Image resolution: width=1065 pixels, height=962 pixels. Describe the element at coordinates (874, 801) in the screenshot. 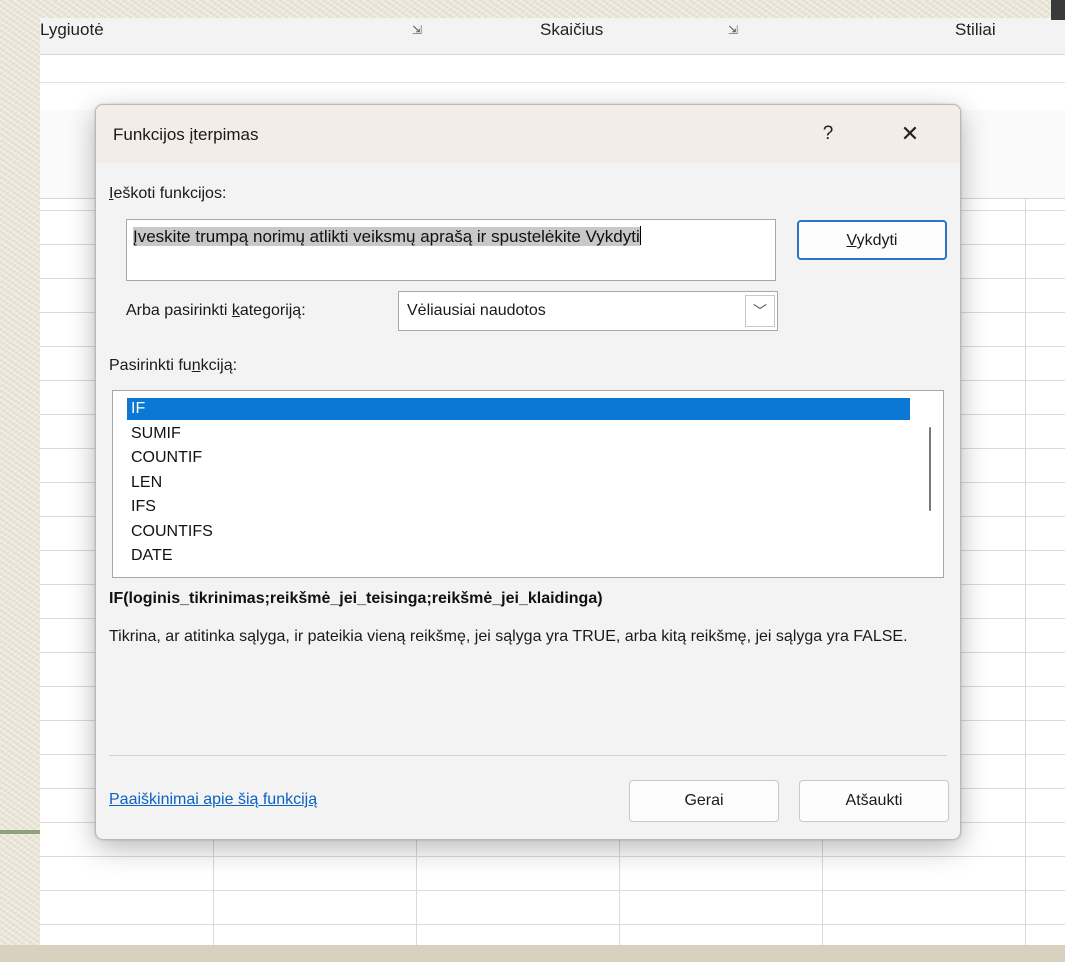

I see `cancel-button: Atšaukti` at that location.